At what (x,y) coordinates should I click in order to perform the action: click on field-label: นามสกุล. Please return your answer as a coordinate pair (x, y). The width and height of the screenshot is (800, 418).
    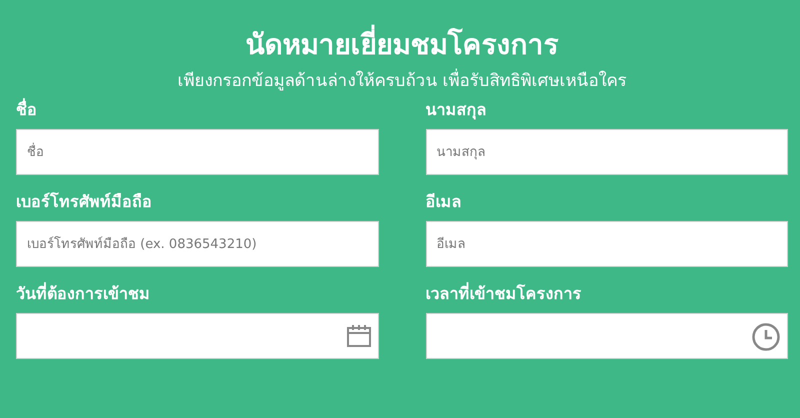
    Looking at the image, I should click on (457, 110).